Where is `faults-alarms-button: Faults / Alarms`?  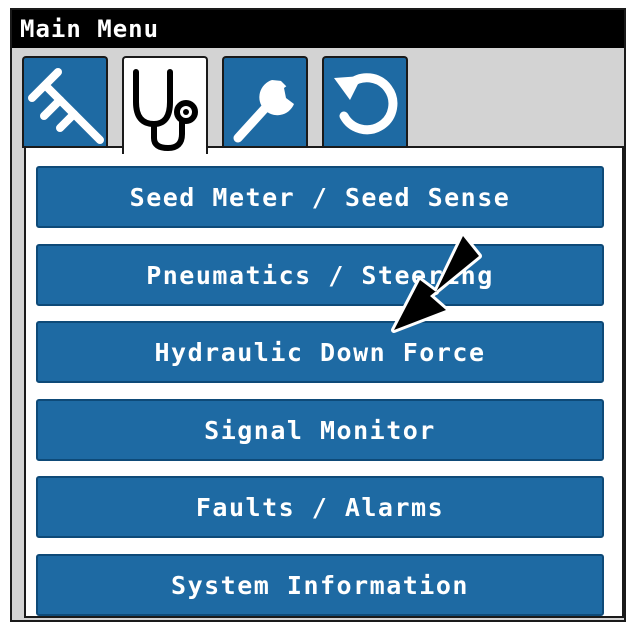
faults-alarms-button: Faults / Alarms is located at coordinates (320, 507).